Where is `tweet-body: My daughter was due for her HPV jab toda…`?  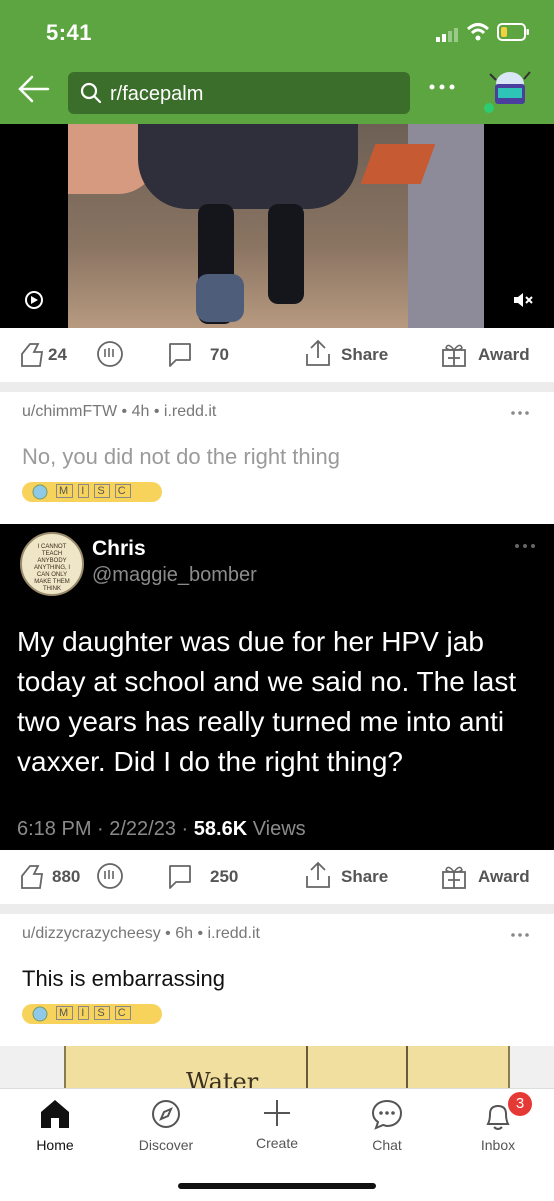 tweet-body: My daughter was due for her HPV jab toda… is located at coordinates (267, 701).